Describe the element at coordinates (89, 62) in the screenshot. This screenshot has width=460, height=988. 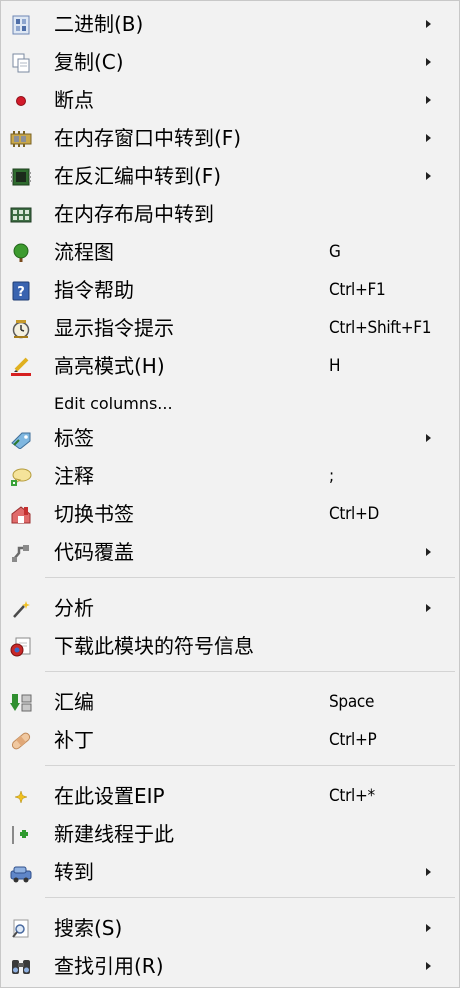
I see `menu-item-label: 复制(C)` at that location.